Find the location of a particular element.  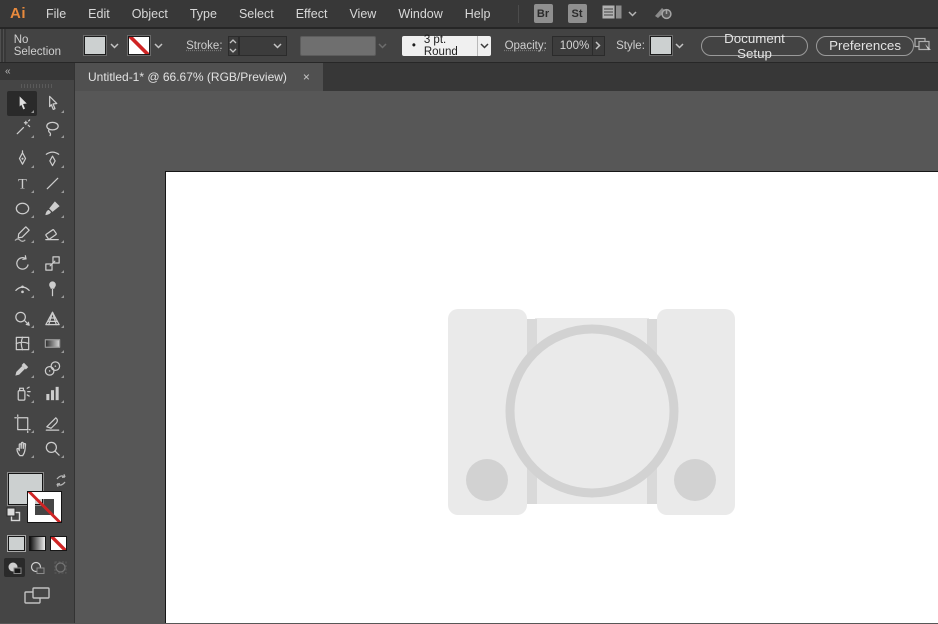

tool-zoom is located at coordinates (52, 448).